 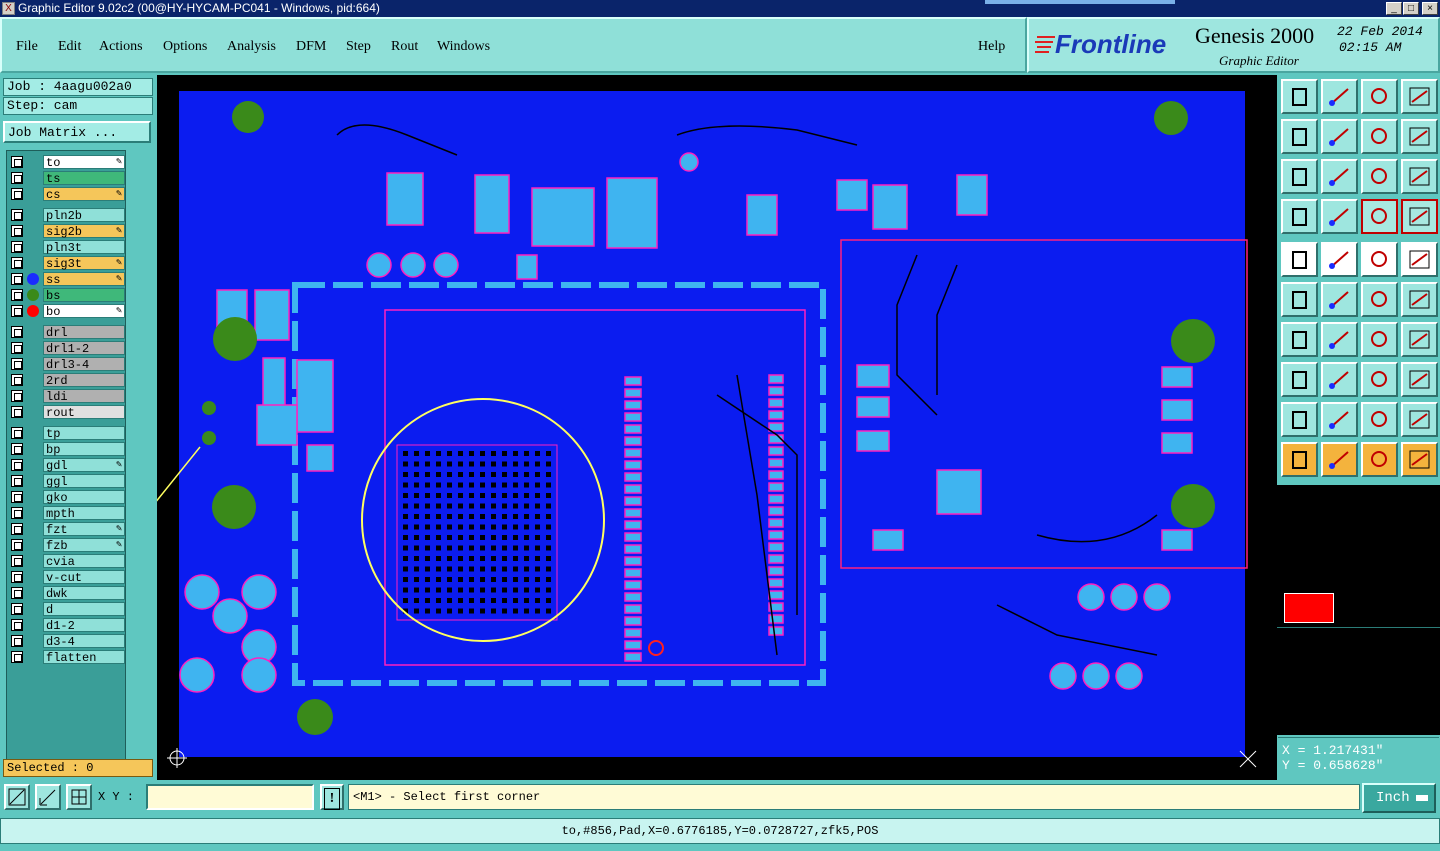 I want to click on pan-right-icon, so click(x=1339, y=136).